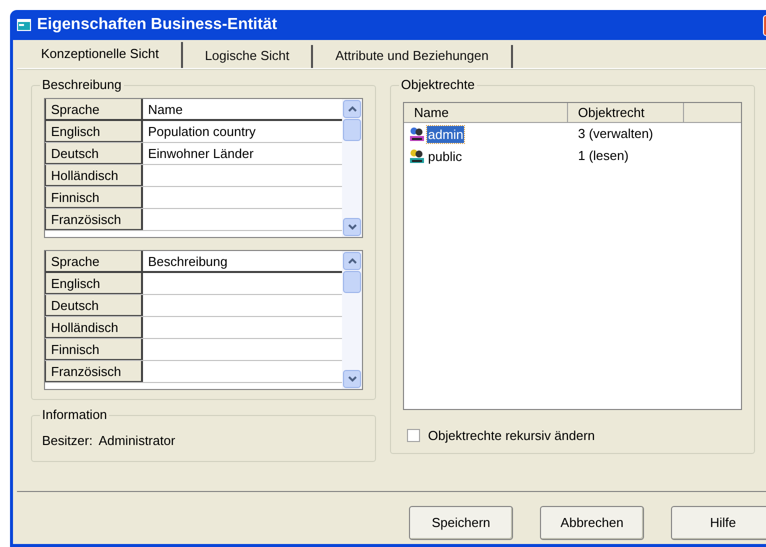 The width and height of the screenshot is (766, 547). Describe the element at coordinates (626, 112) in the screenshot. I see `column-header: Objektrecht` at that location.